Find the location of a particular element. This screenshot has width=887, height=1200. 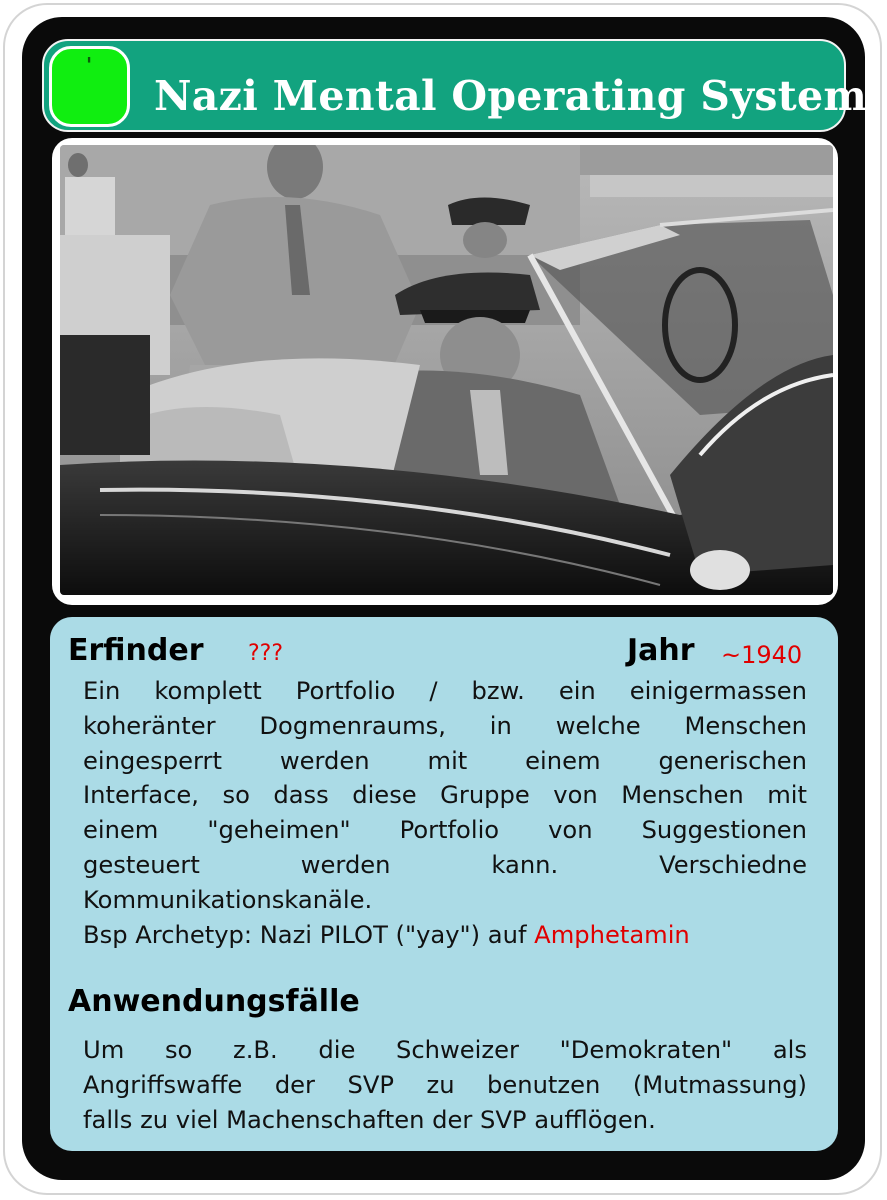

example-prefix: Bsp Archetyp: Nazi PILOT ("yay") auf is located at coordinates (309, 934).